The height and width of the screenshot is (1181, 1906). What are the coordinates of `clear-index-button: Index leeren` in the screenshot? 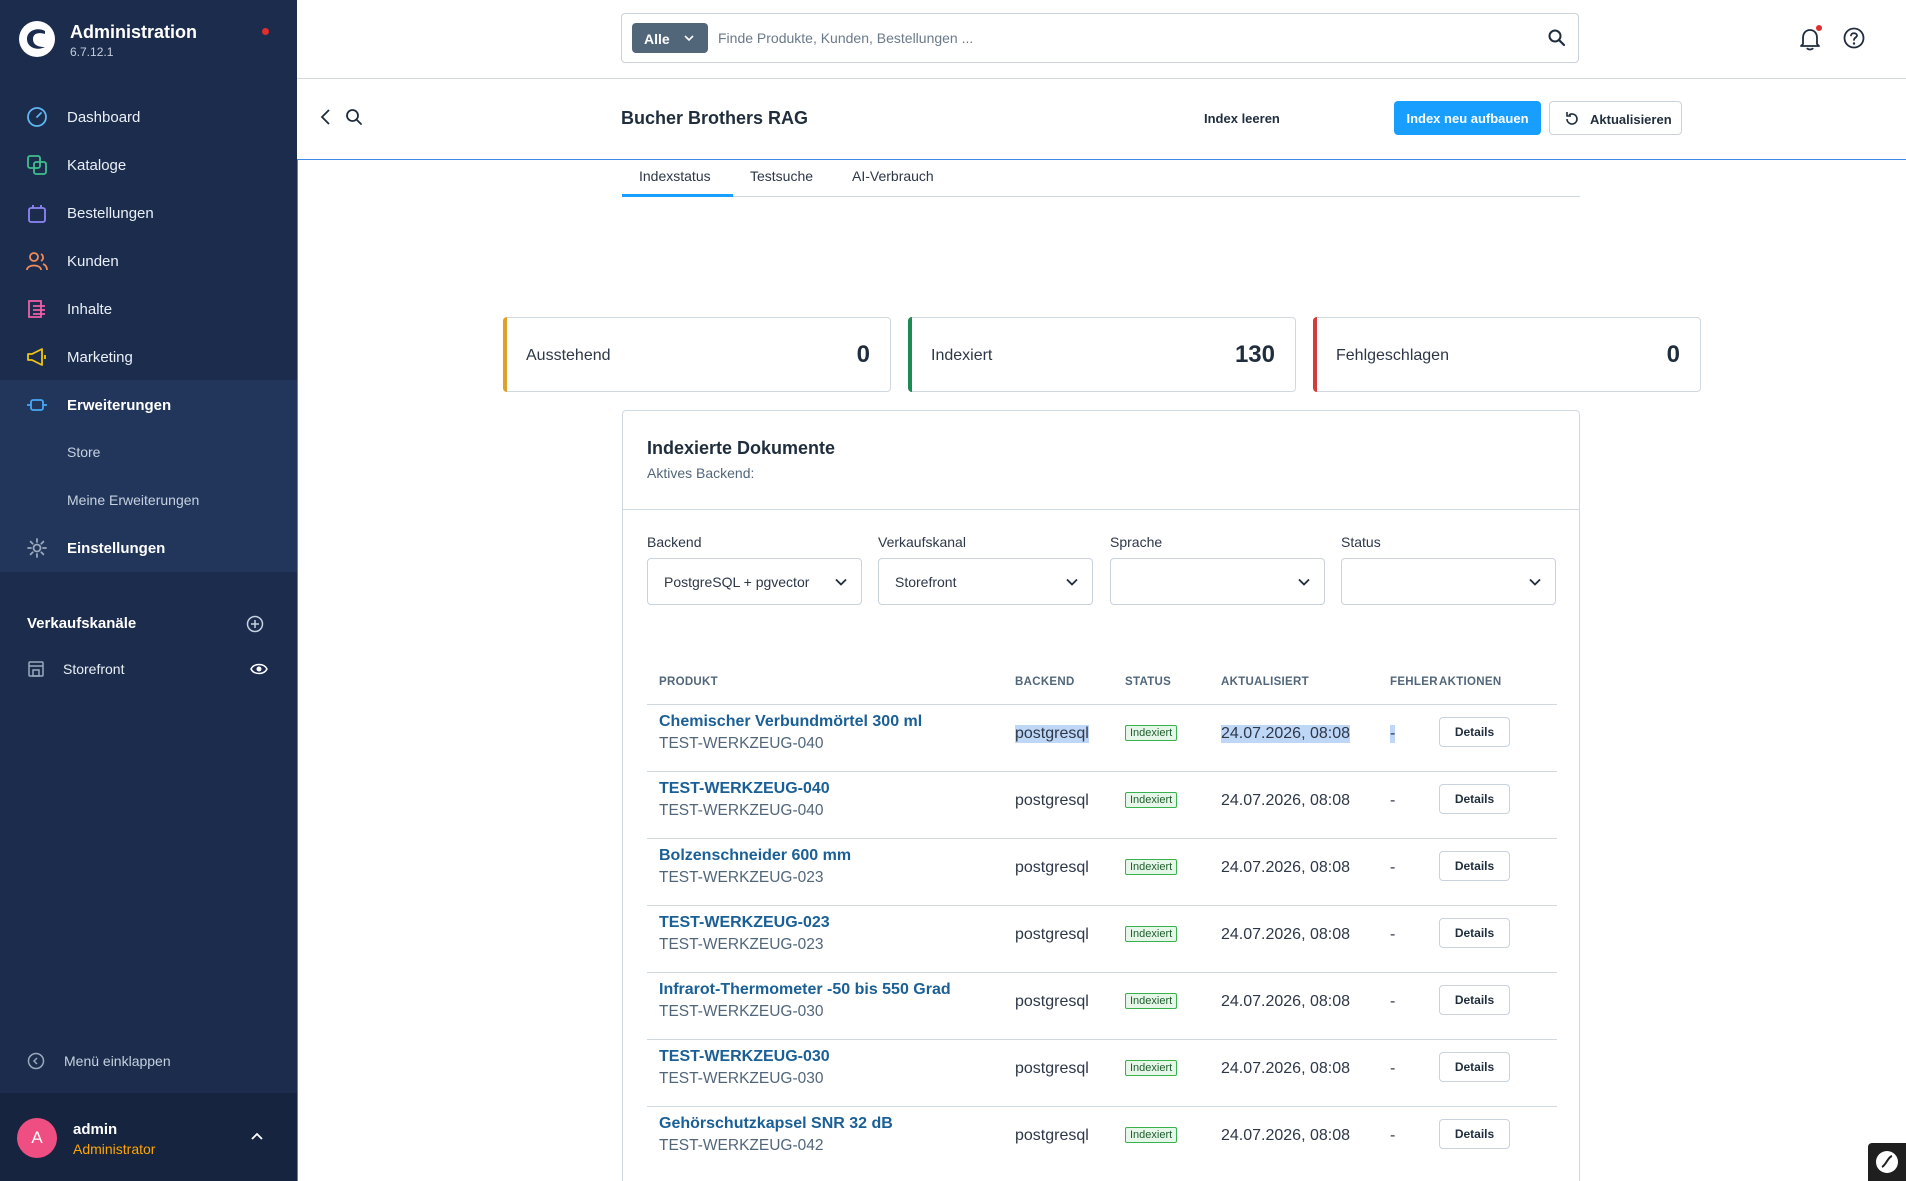 It's located at (1242, 119).